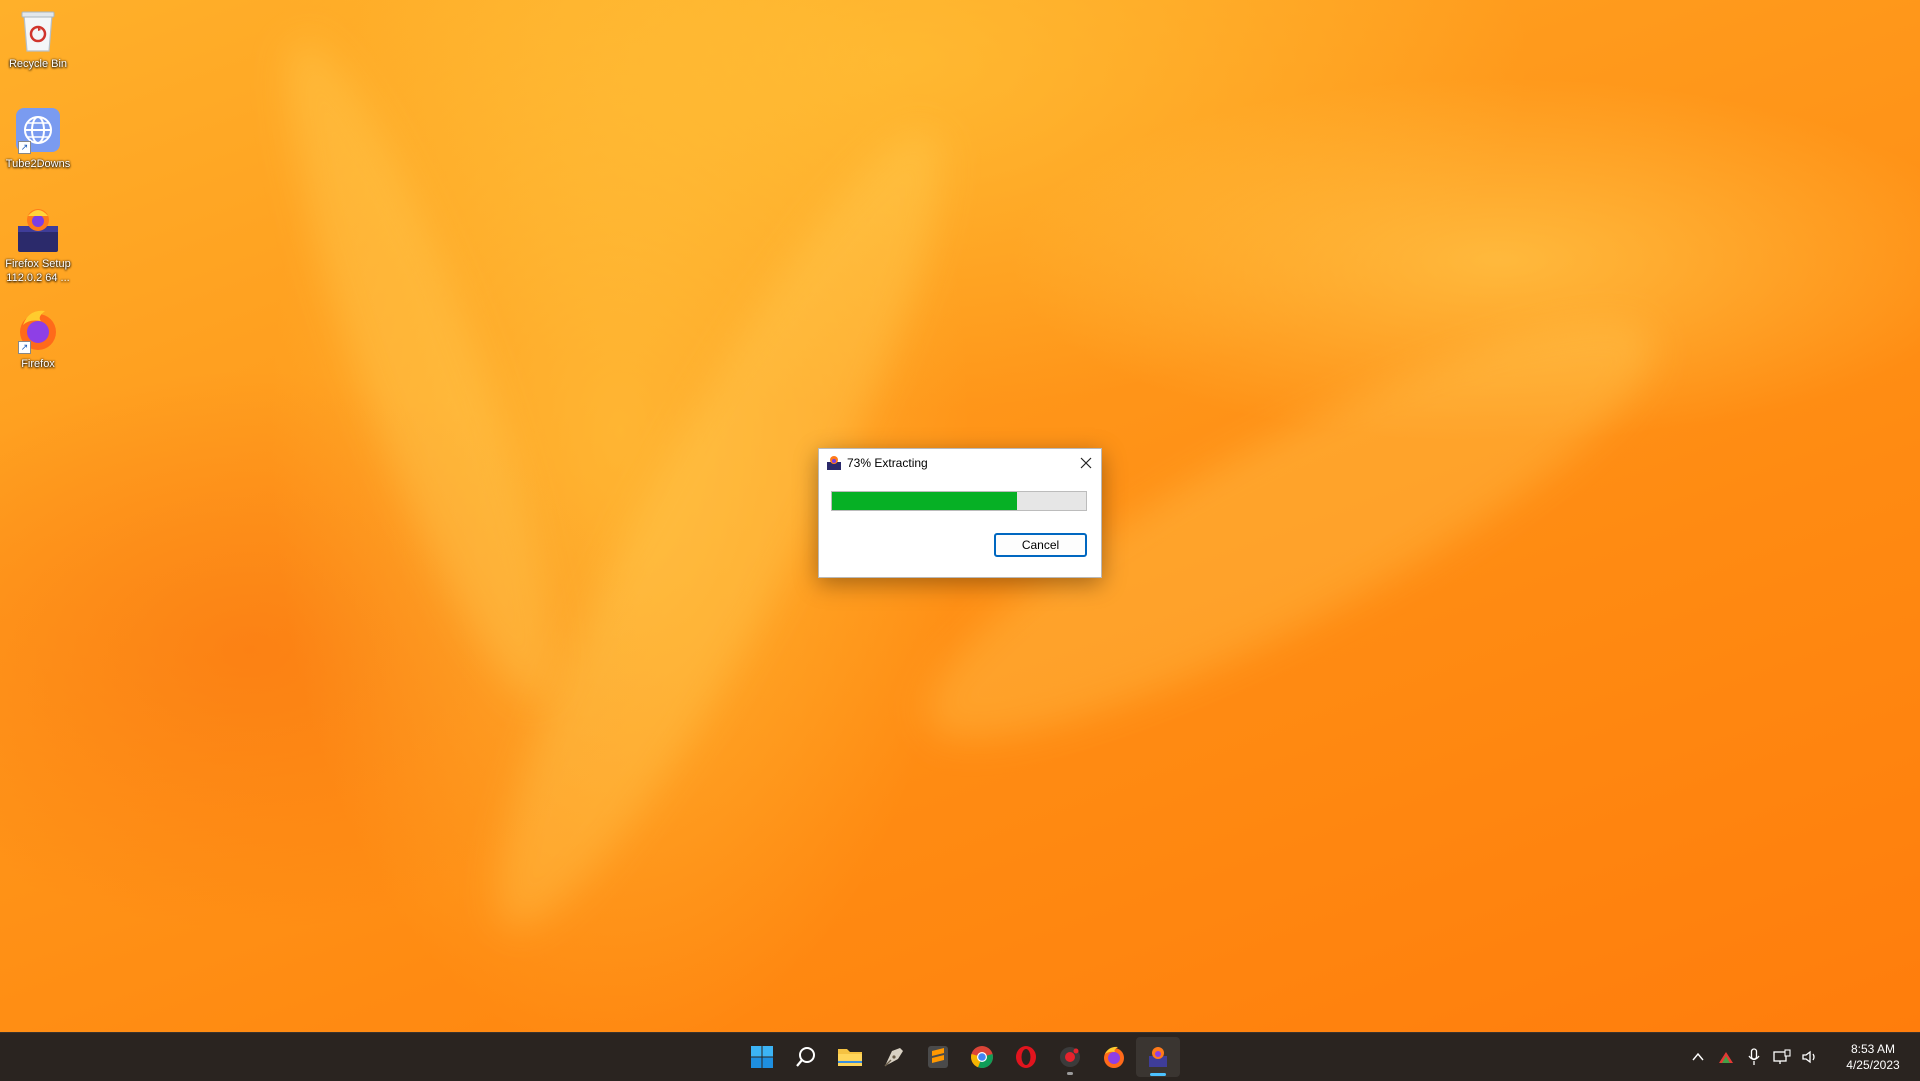 The image size is (1920, 1081). What do you see at coordinates (960, 463) in the screenshot?
I see `dialog-titlebar: 73% Extracting` at bounding box center [960, 463].